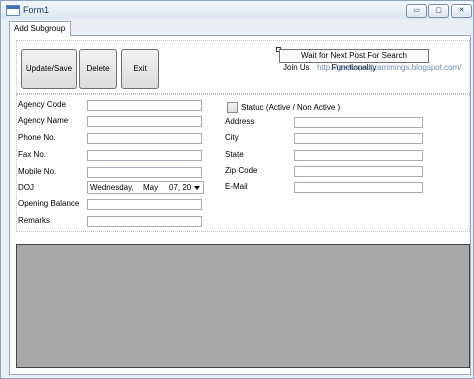 The image size is (474, 379). What do you see at coordinates (40, 28) in the screenshot?
I see `tab-add-subgroup: Add Subgroup` at bounding box center [40, 28].